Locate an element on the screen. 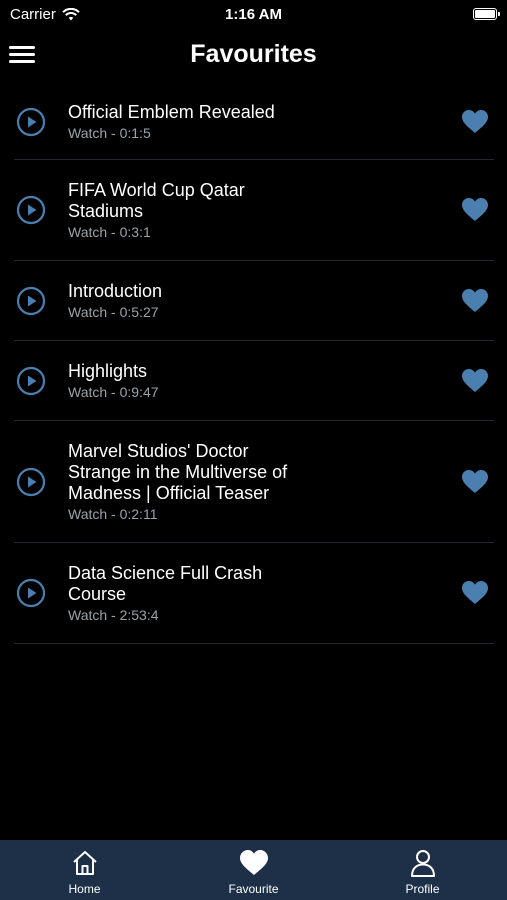 This screenshot has width=507, height=900. battery-icon is located at coordinates (486, 14).